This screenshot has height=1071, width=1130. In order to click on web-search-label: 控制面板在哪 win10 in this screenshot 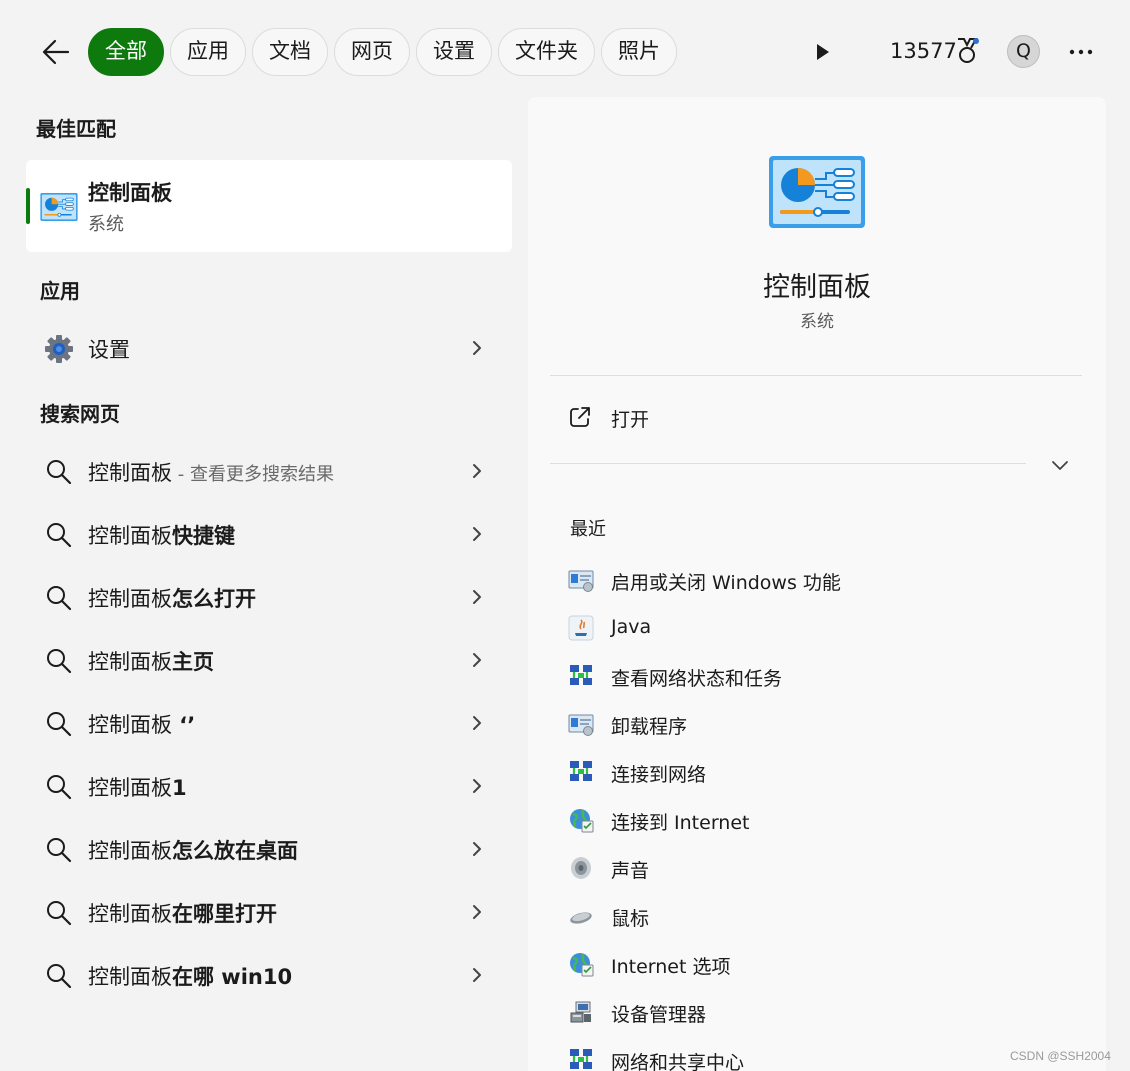, I will do `click(190, 976)`.